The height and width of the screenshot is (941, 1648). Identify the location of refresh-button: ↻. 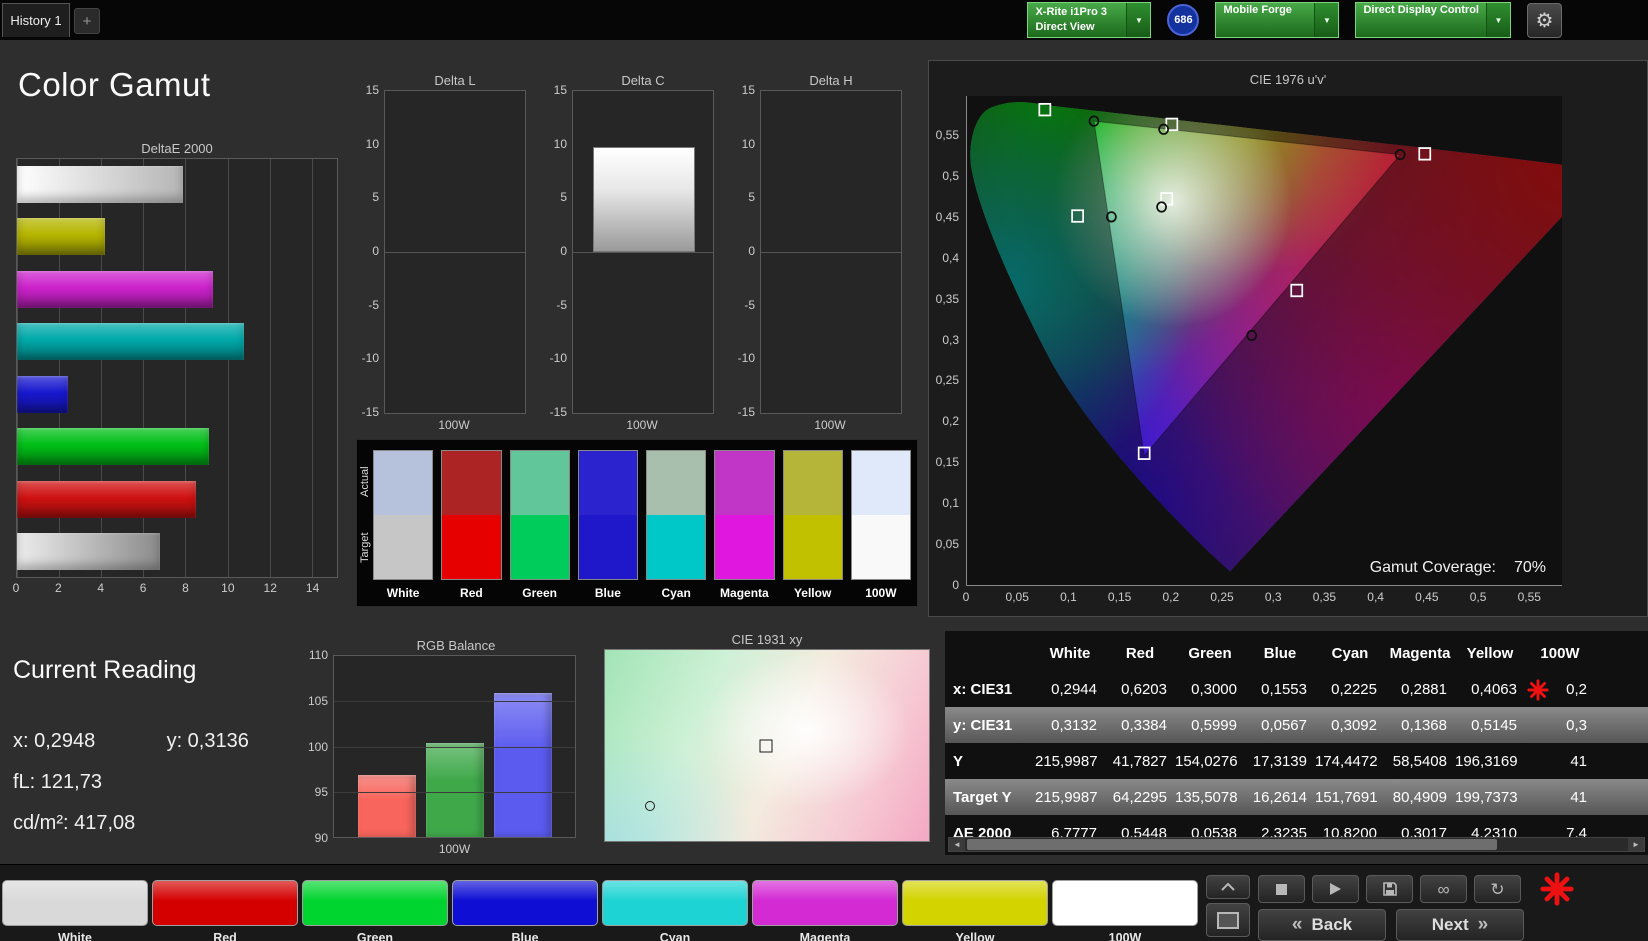
(1497, 889).